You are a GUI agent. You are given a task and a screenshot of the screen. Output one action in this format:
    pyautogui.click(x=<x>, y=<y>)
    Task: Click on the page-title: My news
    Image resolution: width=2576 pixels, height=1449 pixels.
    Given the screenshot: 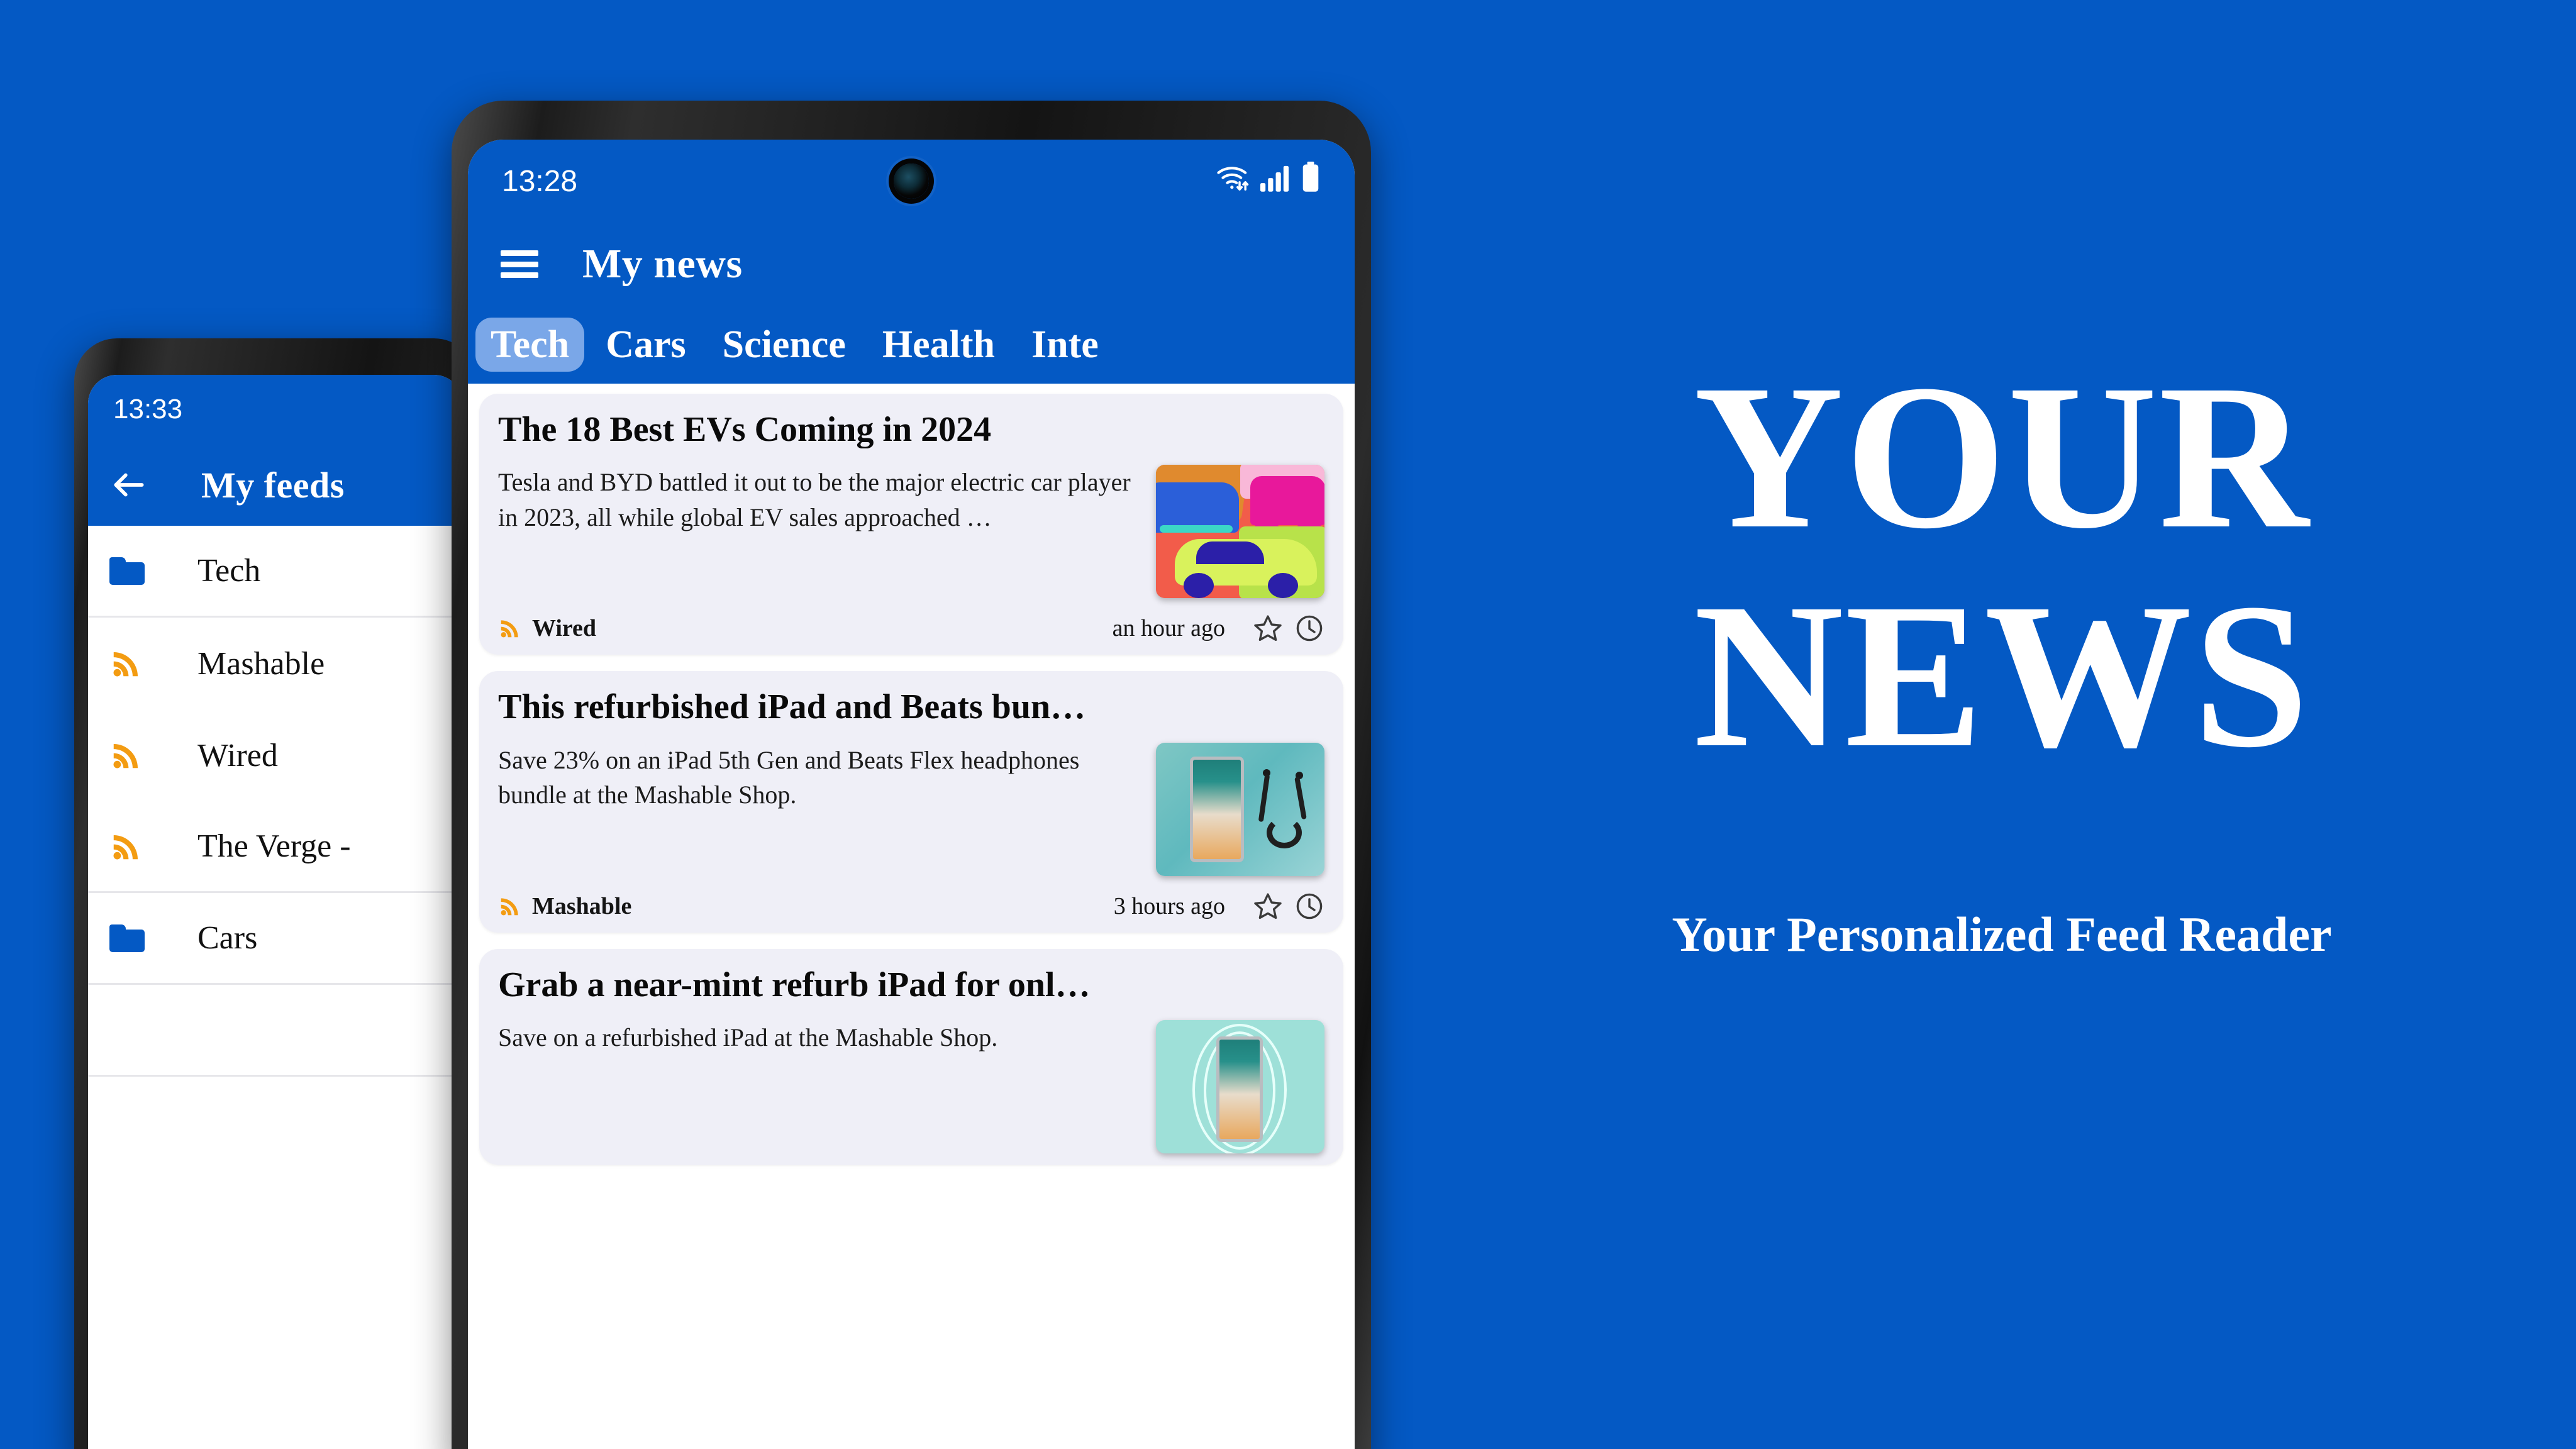 What is the action you would take?
    pyautogui.click(x=662, y=264)
    